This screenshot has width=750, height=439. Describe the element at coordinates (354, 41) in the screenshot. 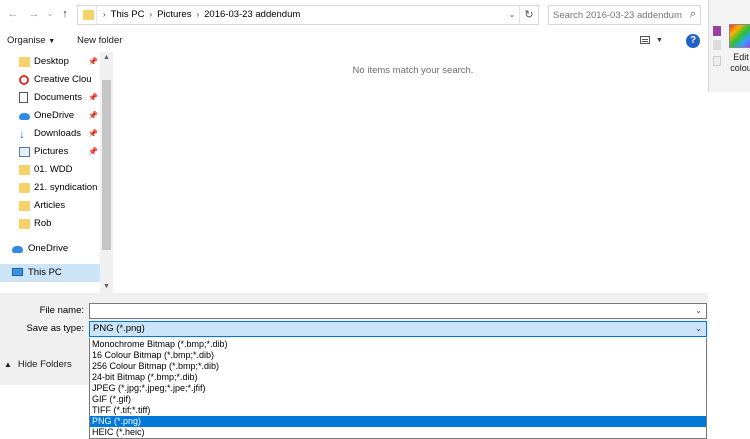

I see `command-toolbar: Organise ▼ New folder ▼ ?` at that location.